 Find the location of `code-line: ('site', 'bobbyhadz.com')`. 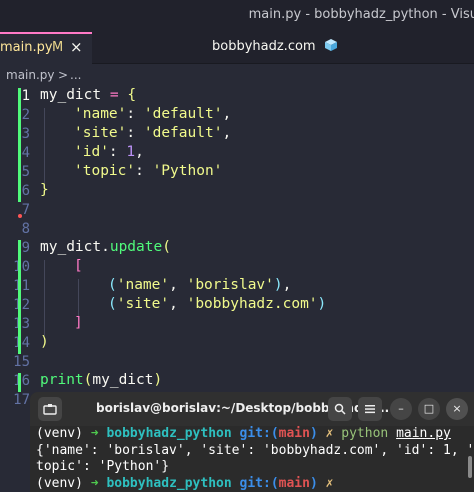

code-line: ('site', 'bobbyhadz.com') is located at coordinates (217, 304).